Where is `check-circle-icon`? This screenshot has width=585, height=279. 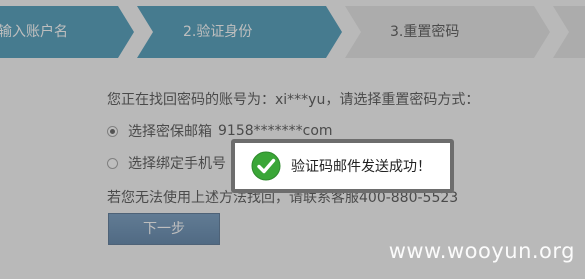 check-circle-icon is located at coordinates (266, 166).